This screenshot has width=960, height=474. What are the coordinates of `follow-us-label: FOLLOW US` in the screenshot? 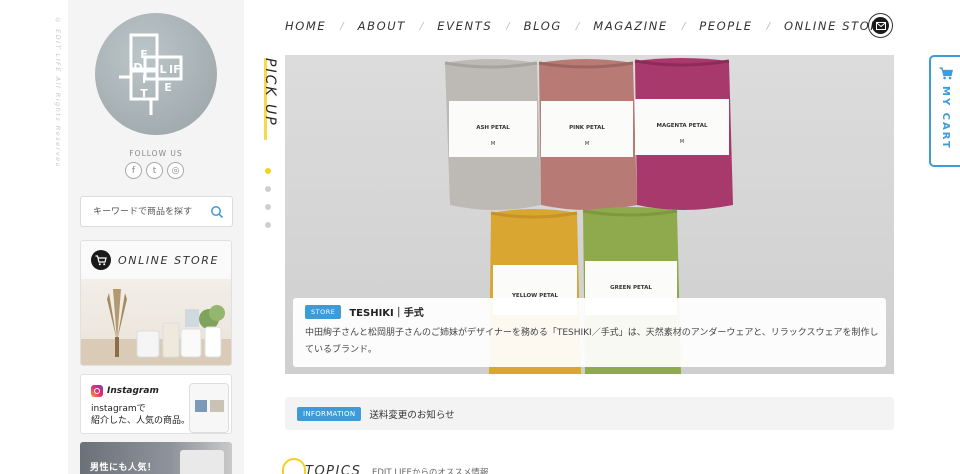 It's located at (156, 153).